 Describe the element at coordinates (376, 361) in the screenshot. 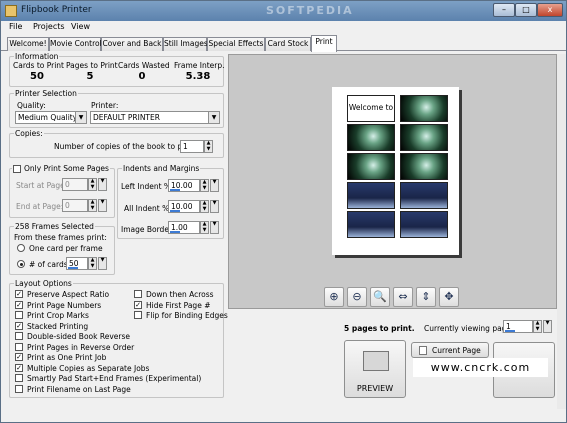

I see `printer-icon` at that location.